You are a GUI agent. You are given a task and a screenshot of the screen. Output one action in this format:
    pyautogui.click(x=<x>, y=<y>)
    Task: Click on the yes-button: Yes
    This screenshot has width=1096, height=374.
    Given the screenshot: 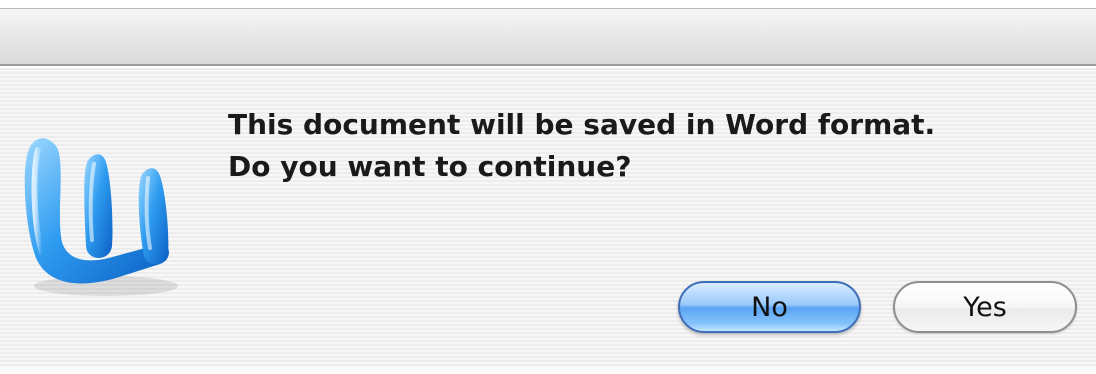 What is the action you would take?
    pyautogui.click(x=985, y=307)
    